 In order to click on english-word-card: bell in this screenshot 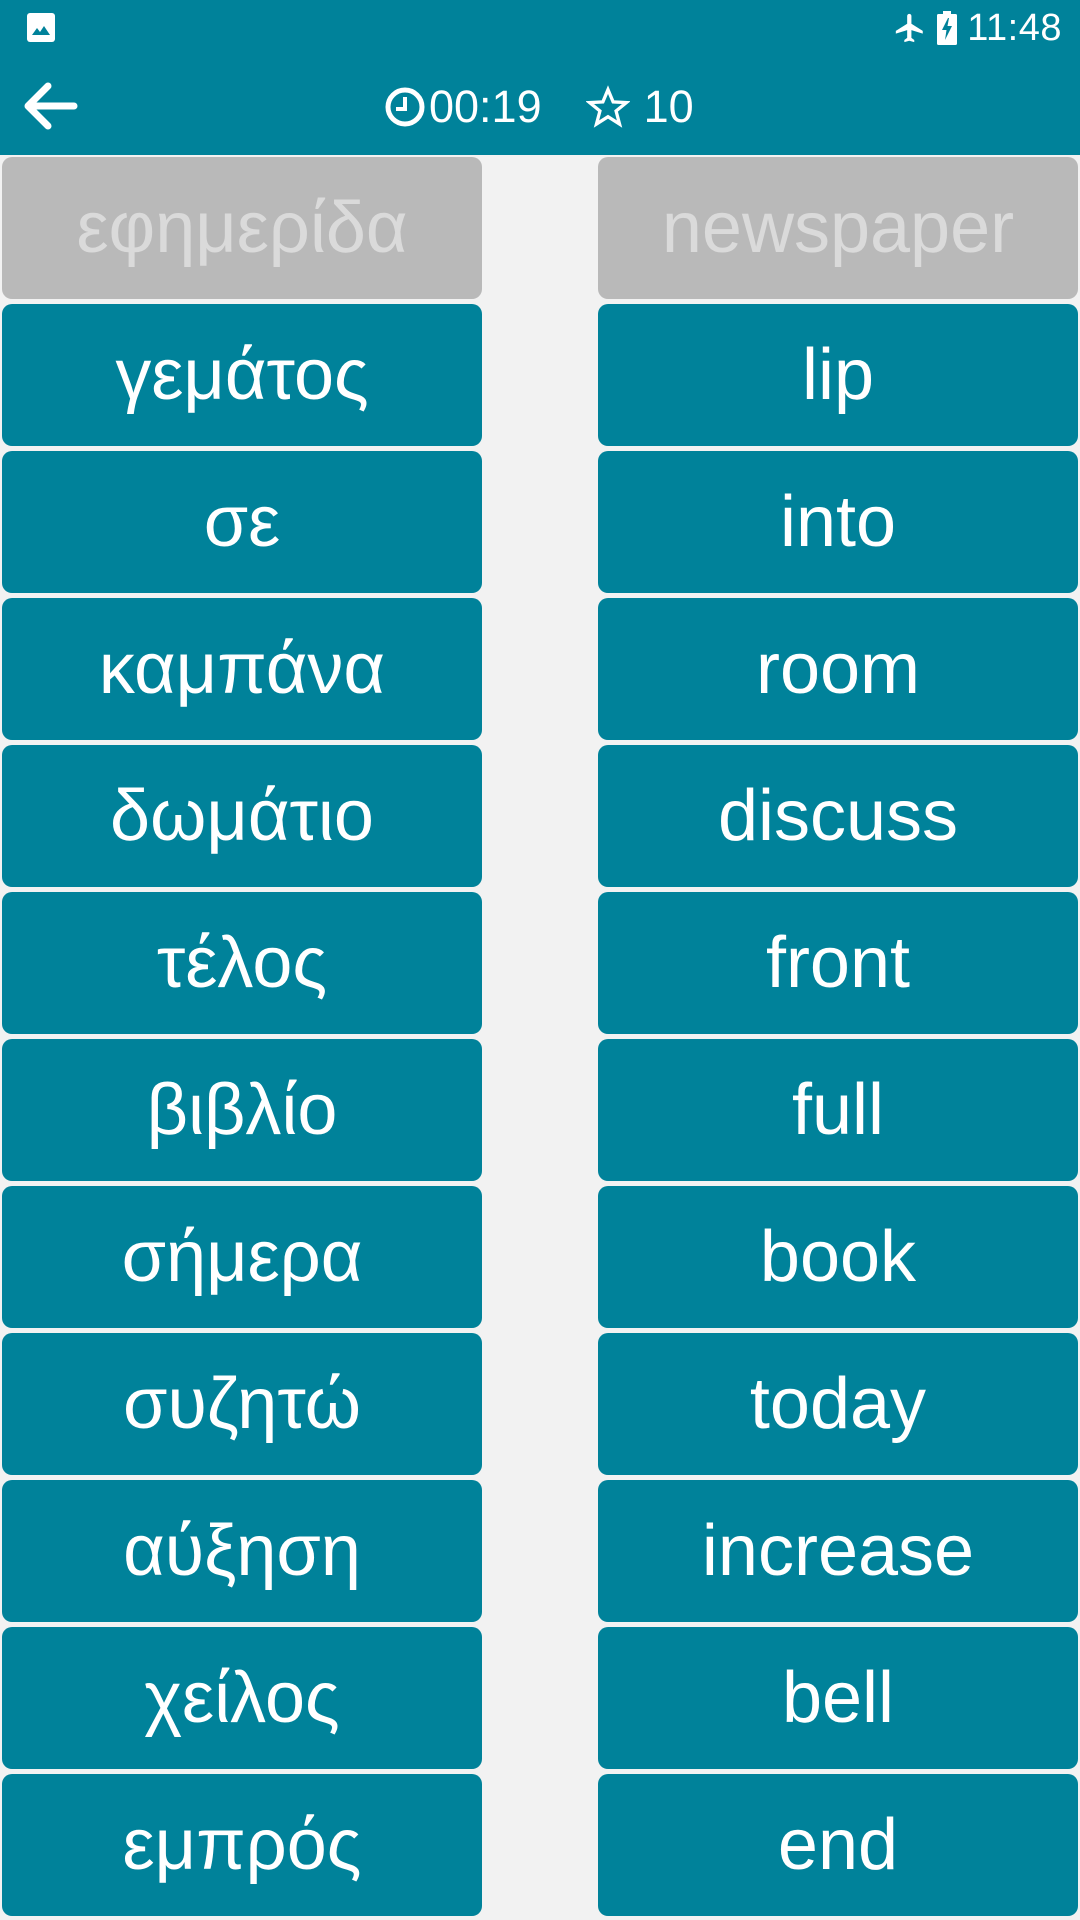, I will do `click(838, 1698)`.